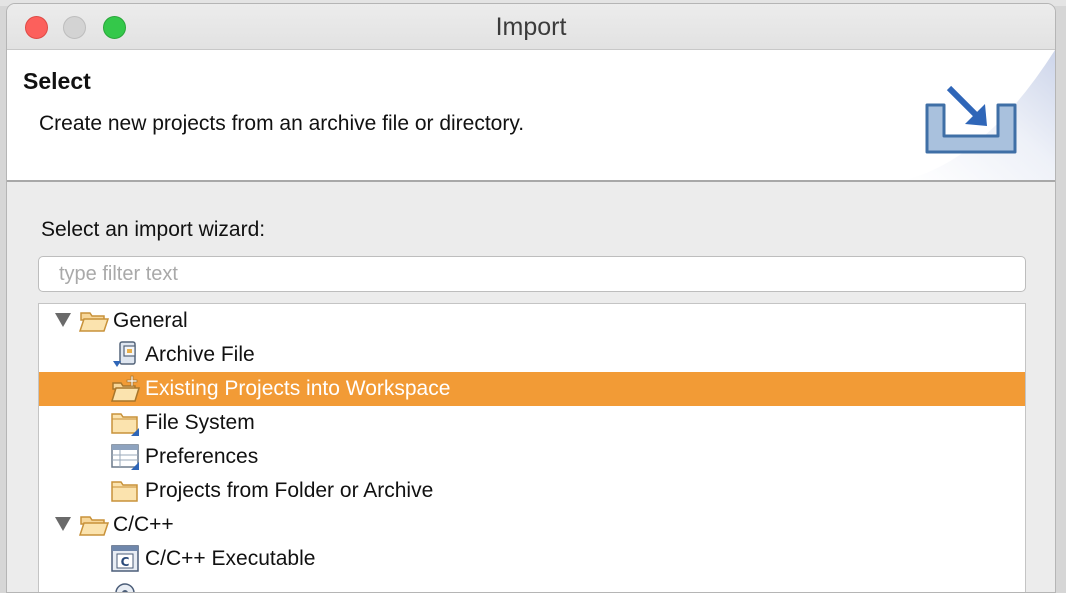 Image resolution: width=1066 pixels, height=593 pixels. I want to click on wizard-list-label: Select an import wizard:, so click(153, 229).